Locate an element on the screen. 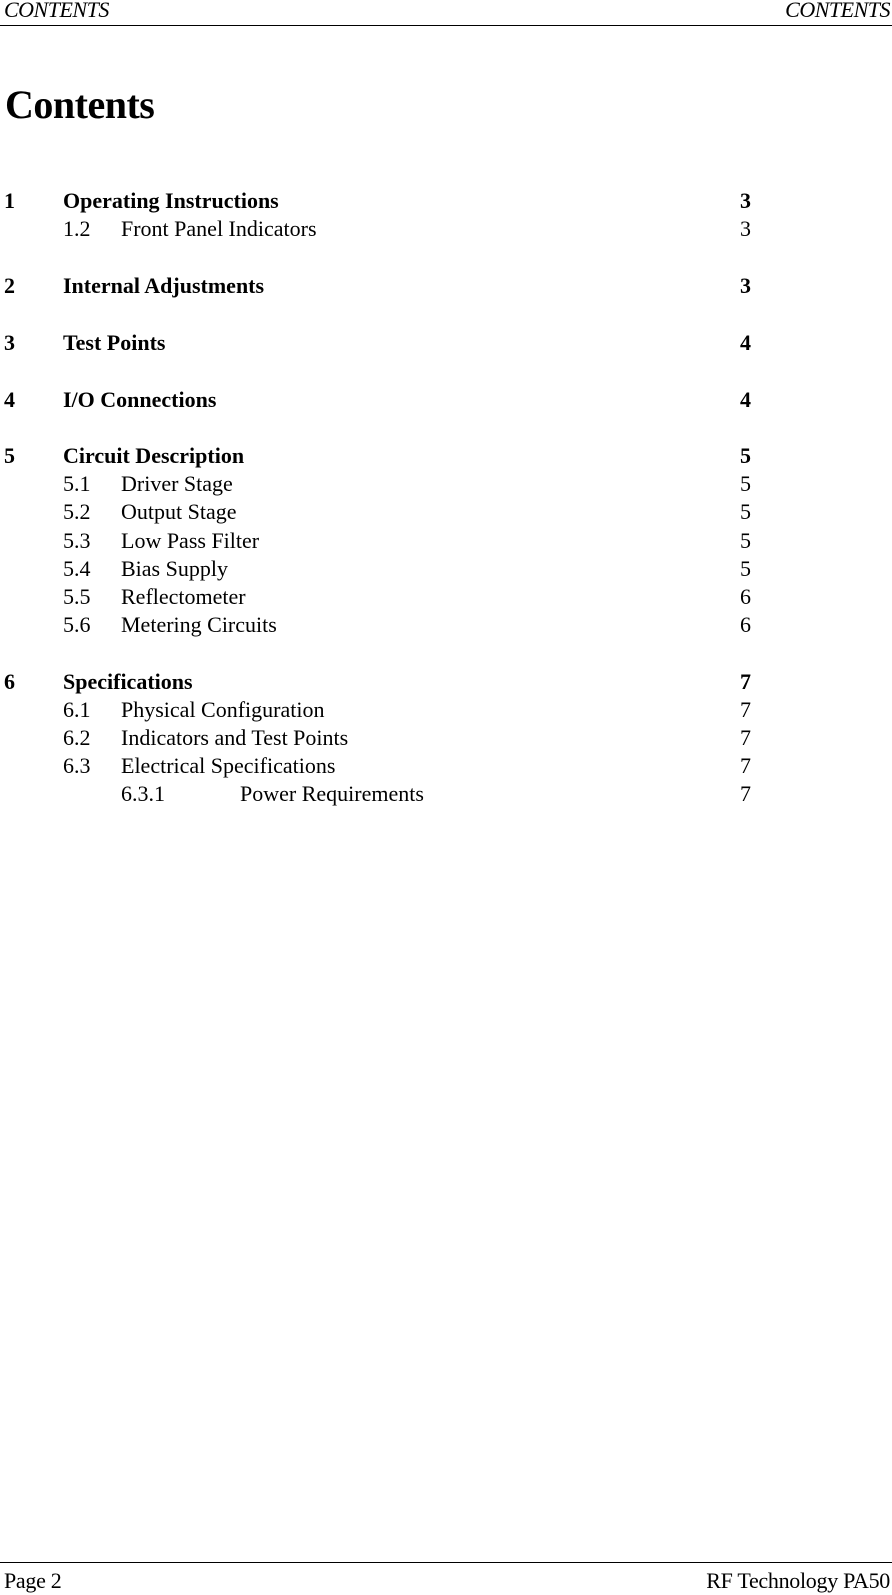 Image resolution: width=892 pixels, height=1595 pixels. toc-entry-title: Specifications is located at coordinates (128, 682).